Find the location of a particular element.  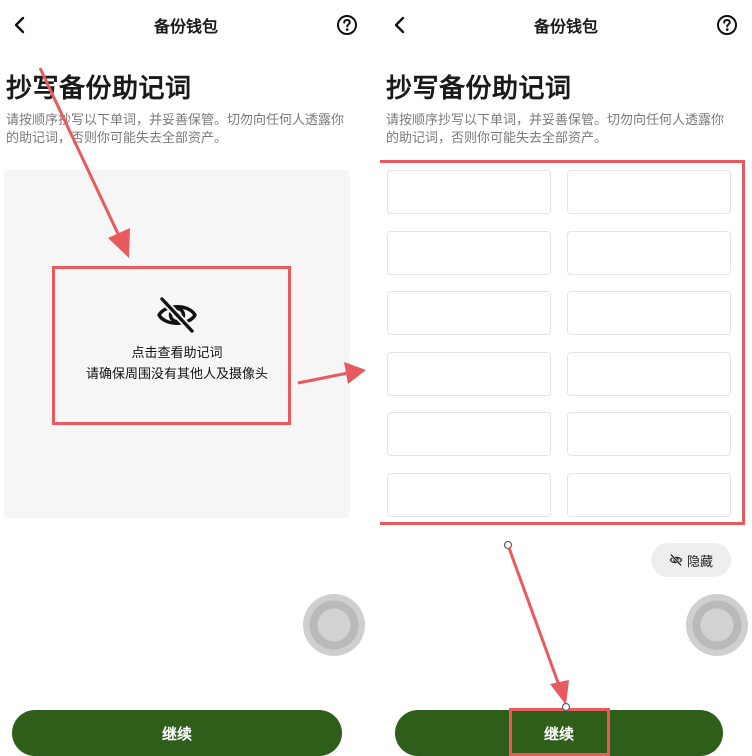

annotation-box-reveal is located at coordinates (171, 345).